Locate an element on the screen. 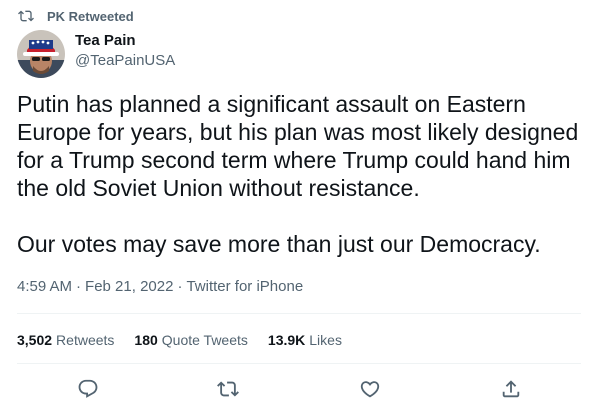  tweet-date: Feb 21, 2022 is located at coordinates (129, 286).